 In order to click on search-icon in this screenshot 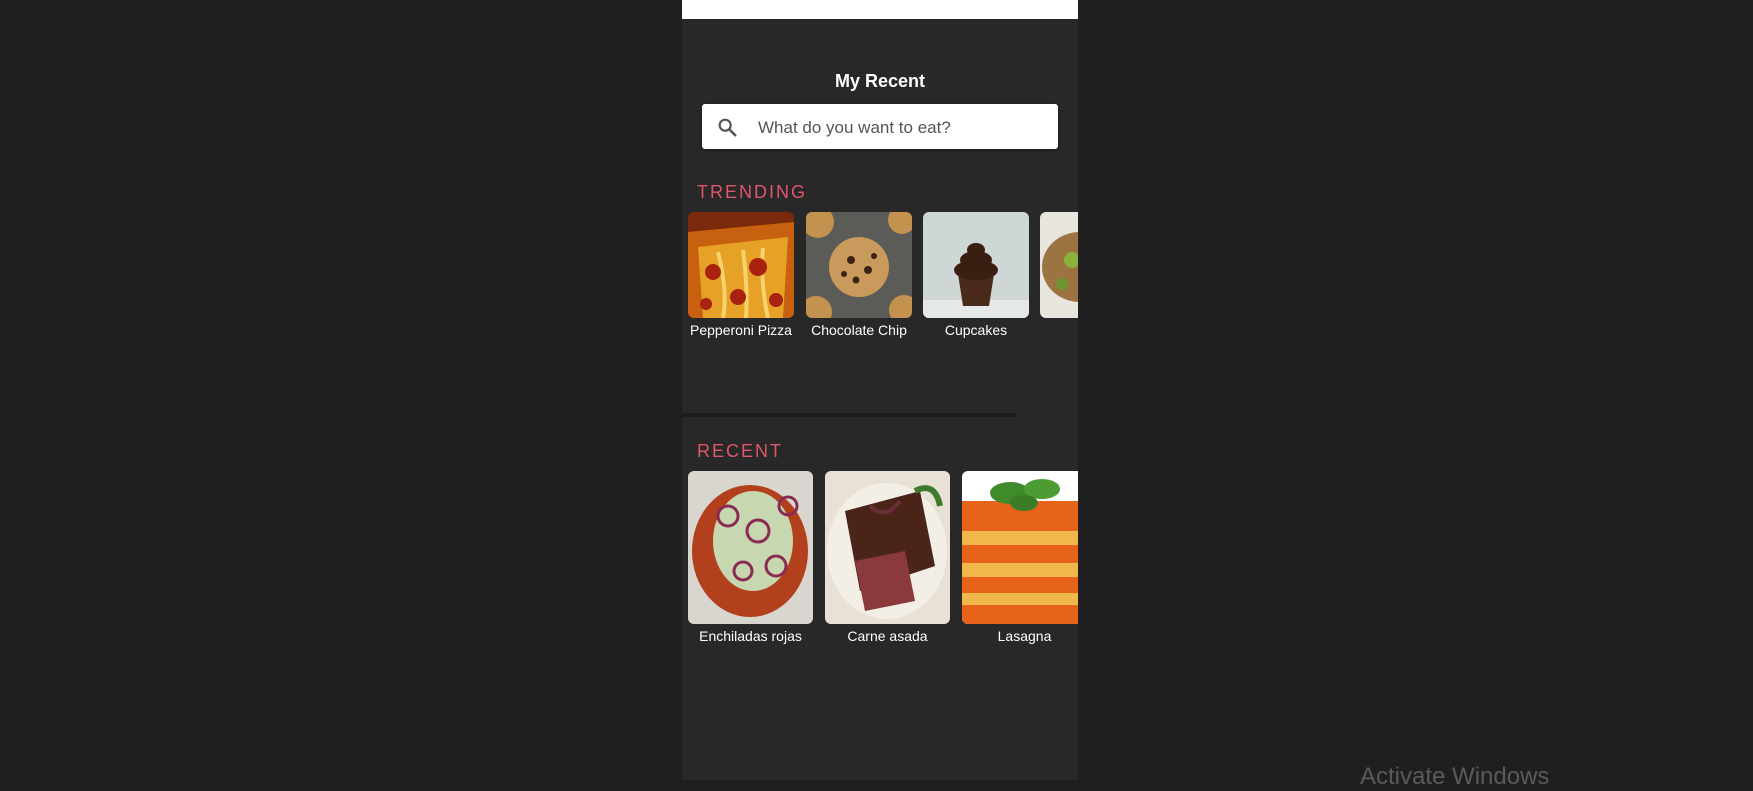, I will do `click(727, 127)`.